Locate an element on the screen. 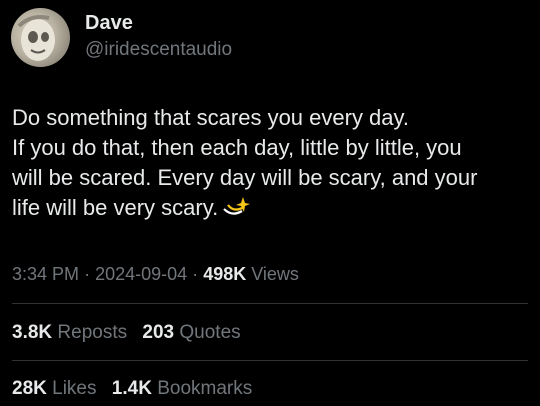 The image size is (540, 406). stats-row: 3.8K Reposts 203 Quotes is located at coordinates (131, 333).